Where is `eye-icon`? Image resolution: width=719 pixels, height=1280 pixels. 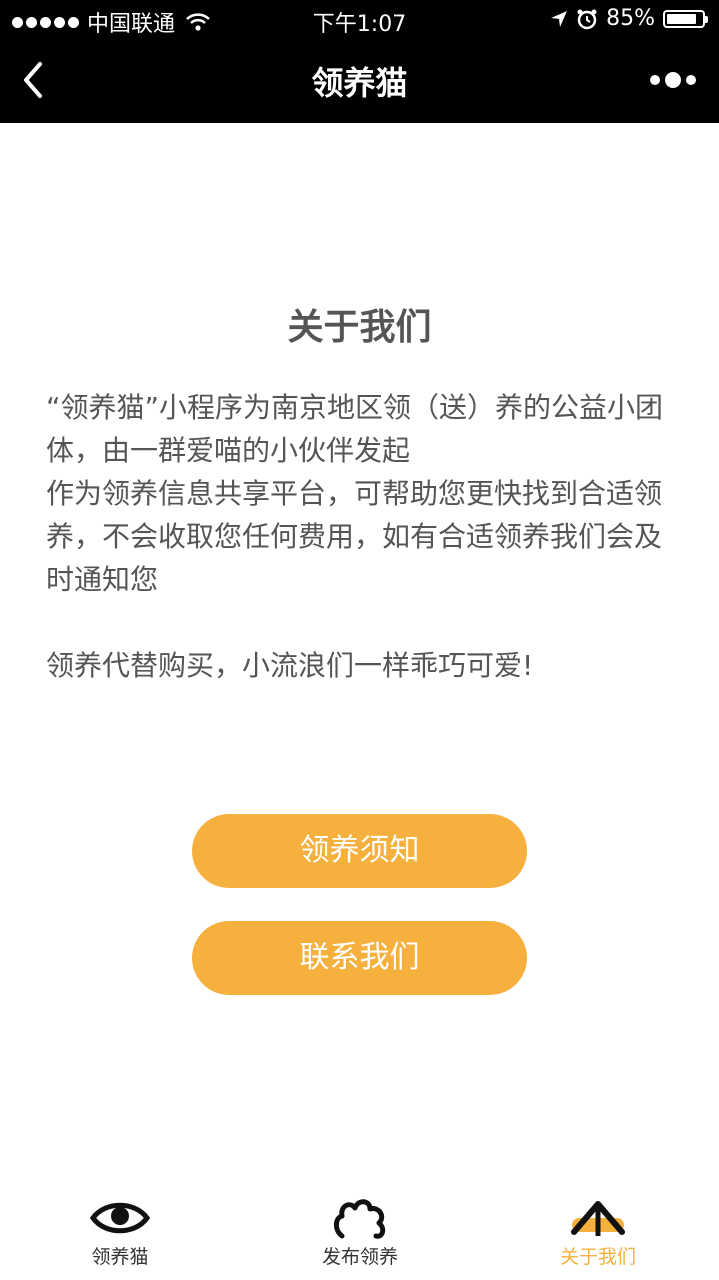
eye-icon is located at coordinates (120, 1218).